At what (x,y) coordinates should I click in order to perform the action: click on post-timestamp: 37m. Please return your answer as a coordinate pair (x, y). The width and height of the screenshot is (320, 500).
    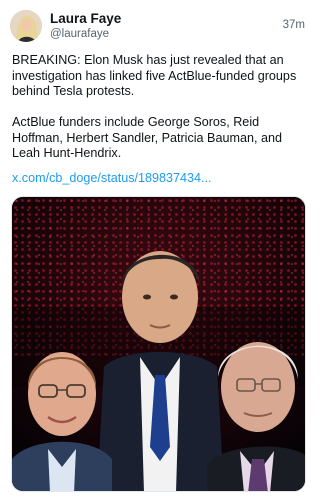
    Looking at the image, I should click on (294, 25).